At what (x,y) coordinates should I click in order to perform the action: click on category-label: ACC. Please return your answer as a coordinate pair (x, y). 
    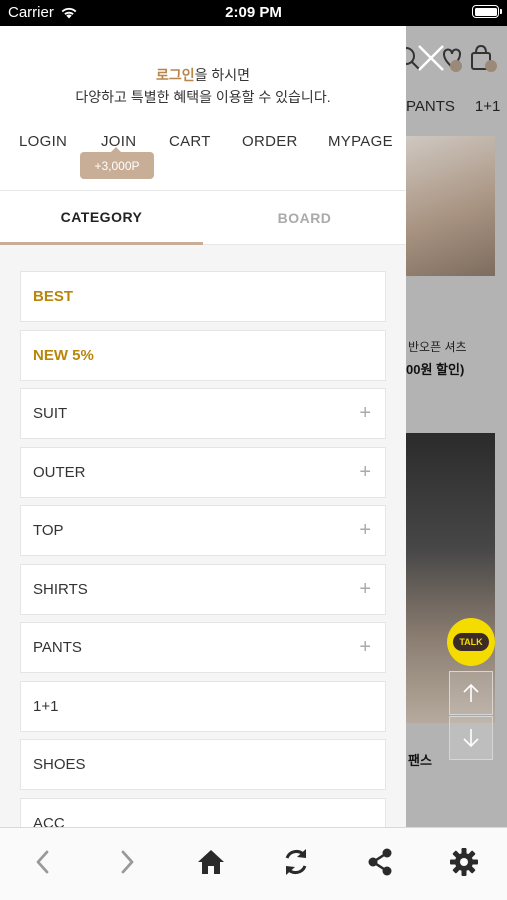
    Looking at the image, I should click on (49, 821).